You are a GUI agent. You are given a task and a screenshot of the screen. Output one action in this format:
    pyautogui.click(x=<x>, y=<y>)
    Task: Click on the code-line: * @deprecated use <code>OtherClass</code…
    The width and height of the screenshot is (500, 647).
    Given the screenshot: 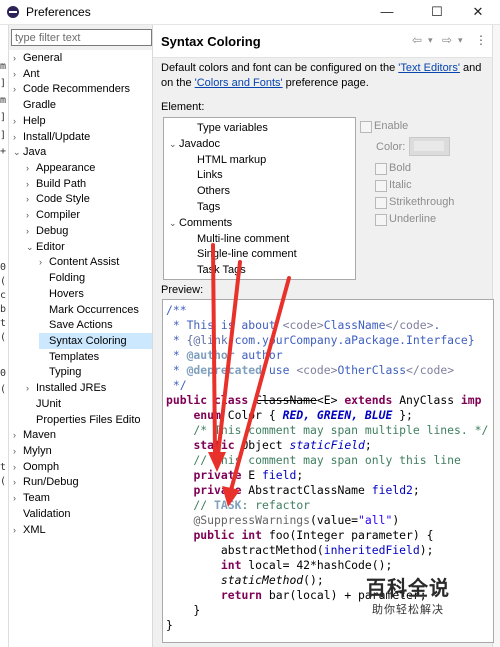 What is the action you would take?
    pyautogui.click(x=310, y=370)
    